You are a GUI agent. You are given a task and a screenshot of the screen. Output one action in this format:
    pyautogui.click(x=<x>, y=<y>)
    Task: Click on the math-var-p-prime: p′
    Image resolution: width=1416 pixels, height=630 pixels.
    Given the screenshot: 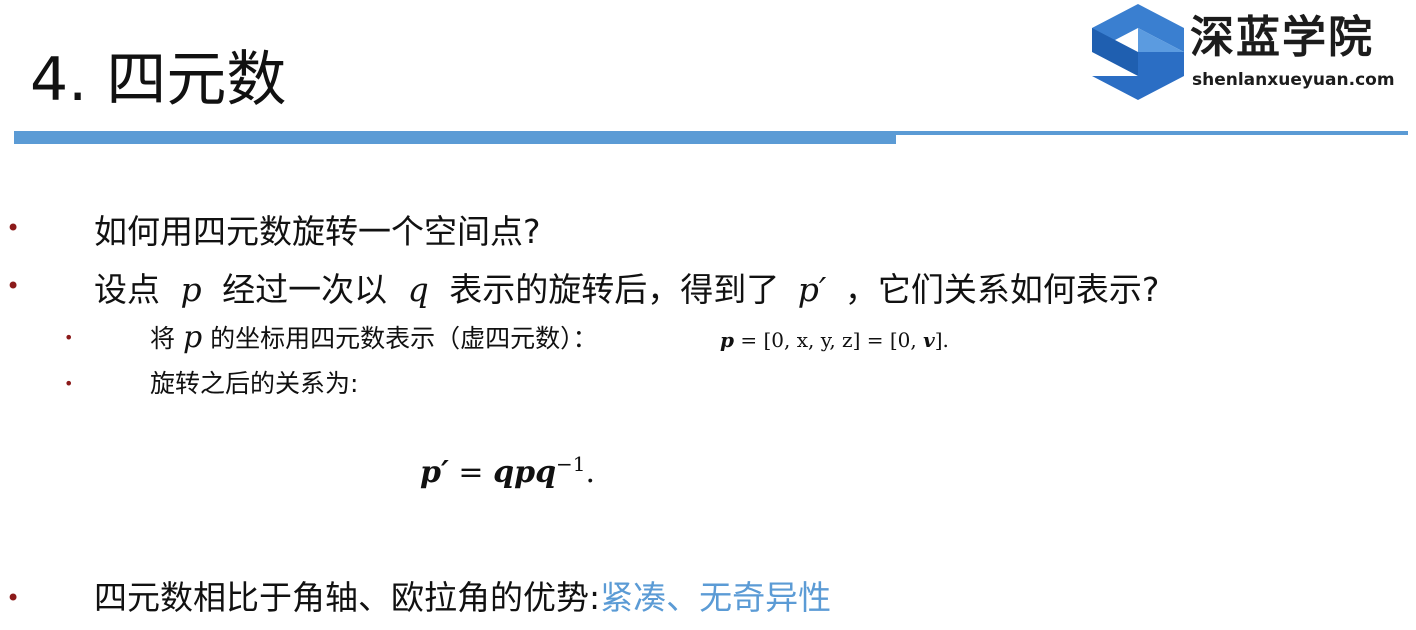 What is the action you would take?
    pyautogui.click(x=812, y=289)
    